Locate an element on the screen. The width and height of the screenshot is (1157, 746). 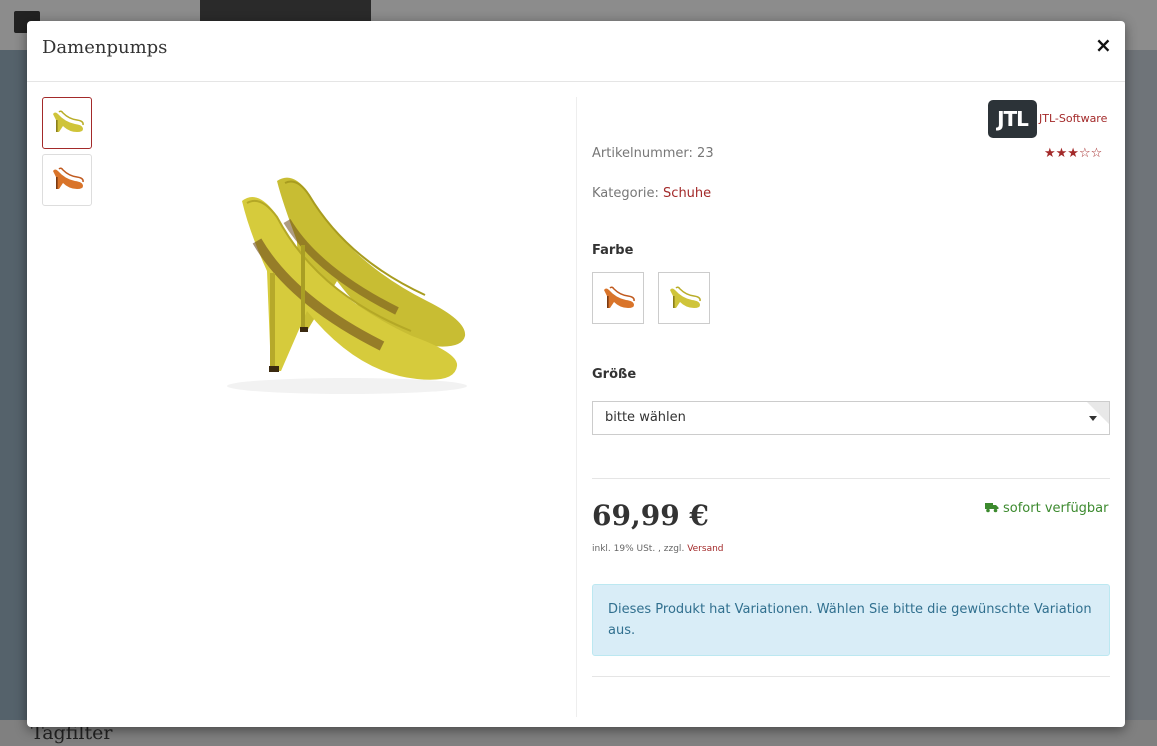
color-swatch-yellow is located at coordinates (684, 298).